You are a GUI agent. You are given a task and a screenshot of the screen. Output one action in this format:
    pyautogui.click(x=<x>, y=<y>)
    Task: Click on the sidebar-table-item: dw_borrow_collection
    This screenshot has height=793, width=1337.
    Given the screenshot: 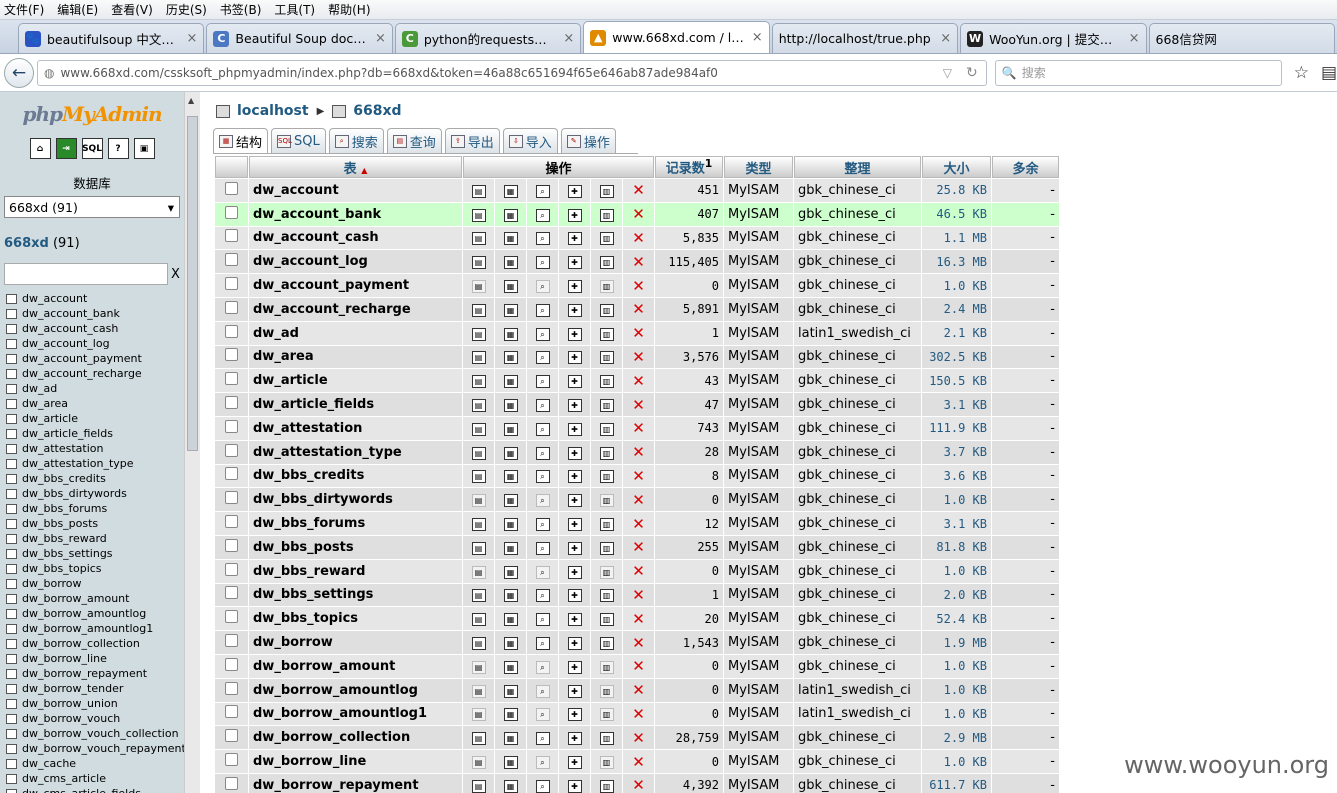 What is the action you would take?
    pyautogui.click(x=92, y=643)
    